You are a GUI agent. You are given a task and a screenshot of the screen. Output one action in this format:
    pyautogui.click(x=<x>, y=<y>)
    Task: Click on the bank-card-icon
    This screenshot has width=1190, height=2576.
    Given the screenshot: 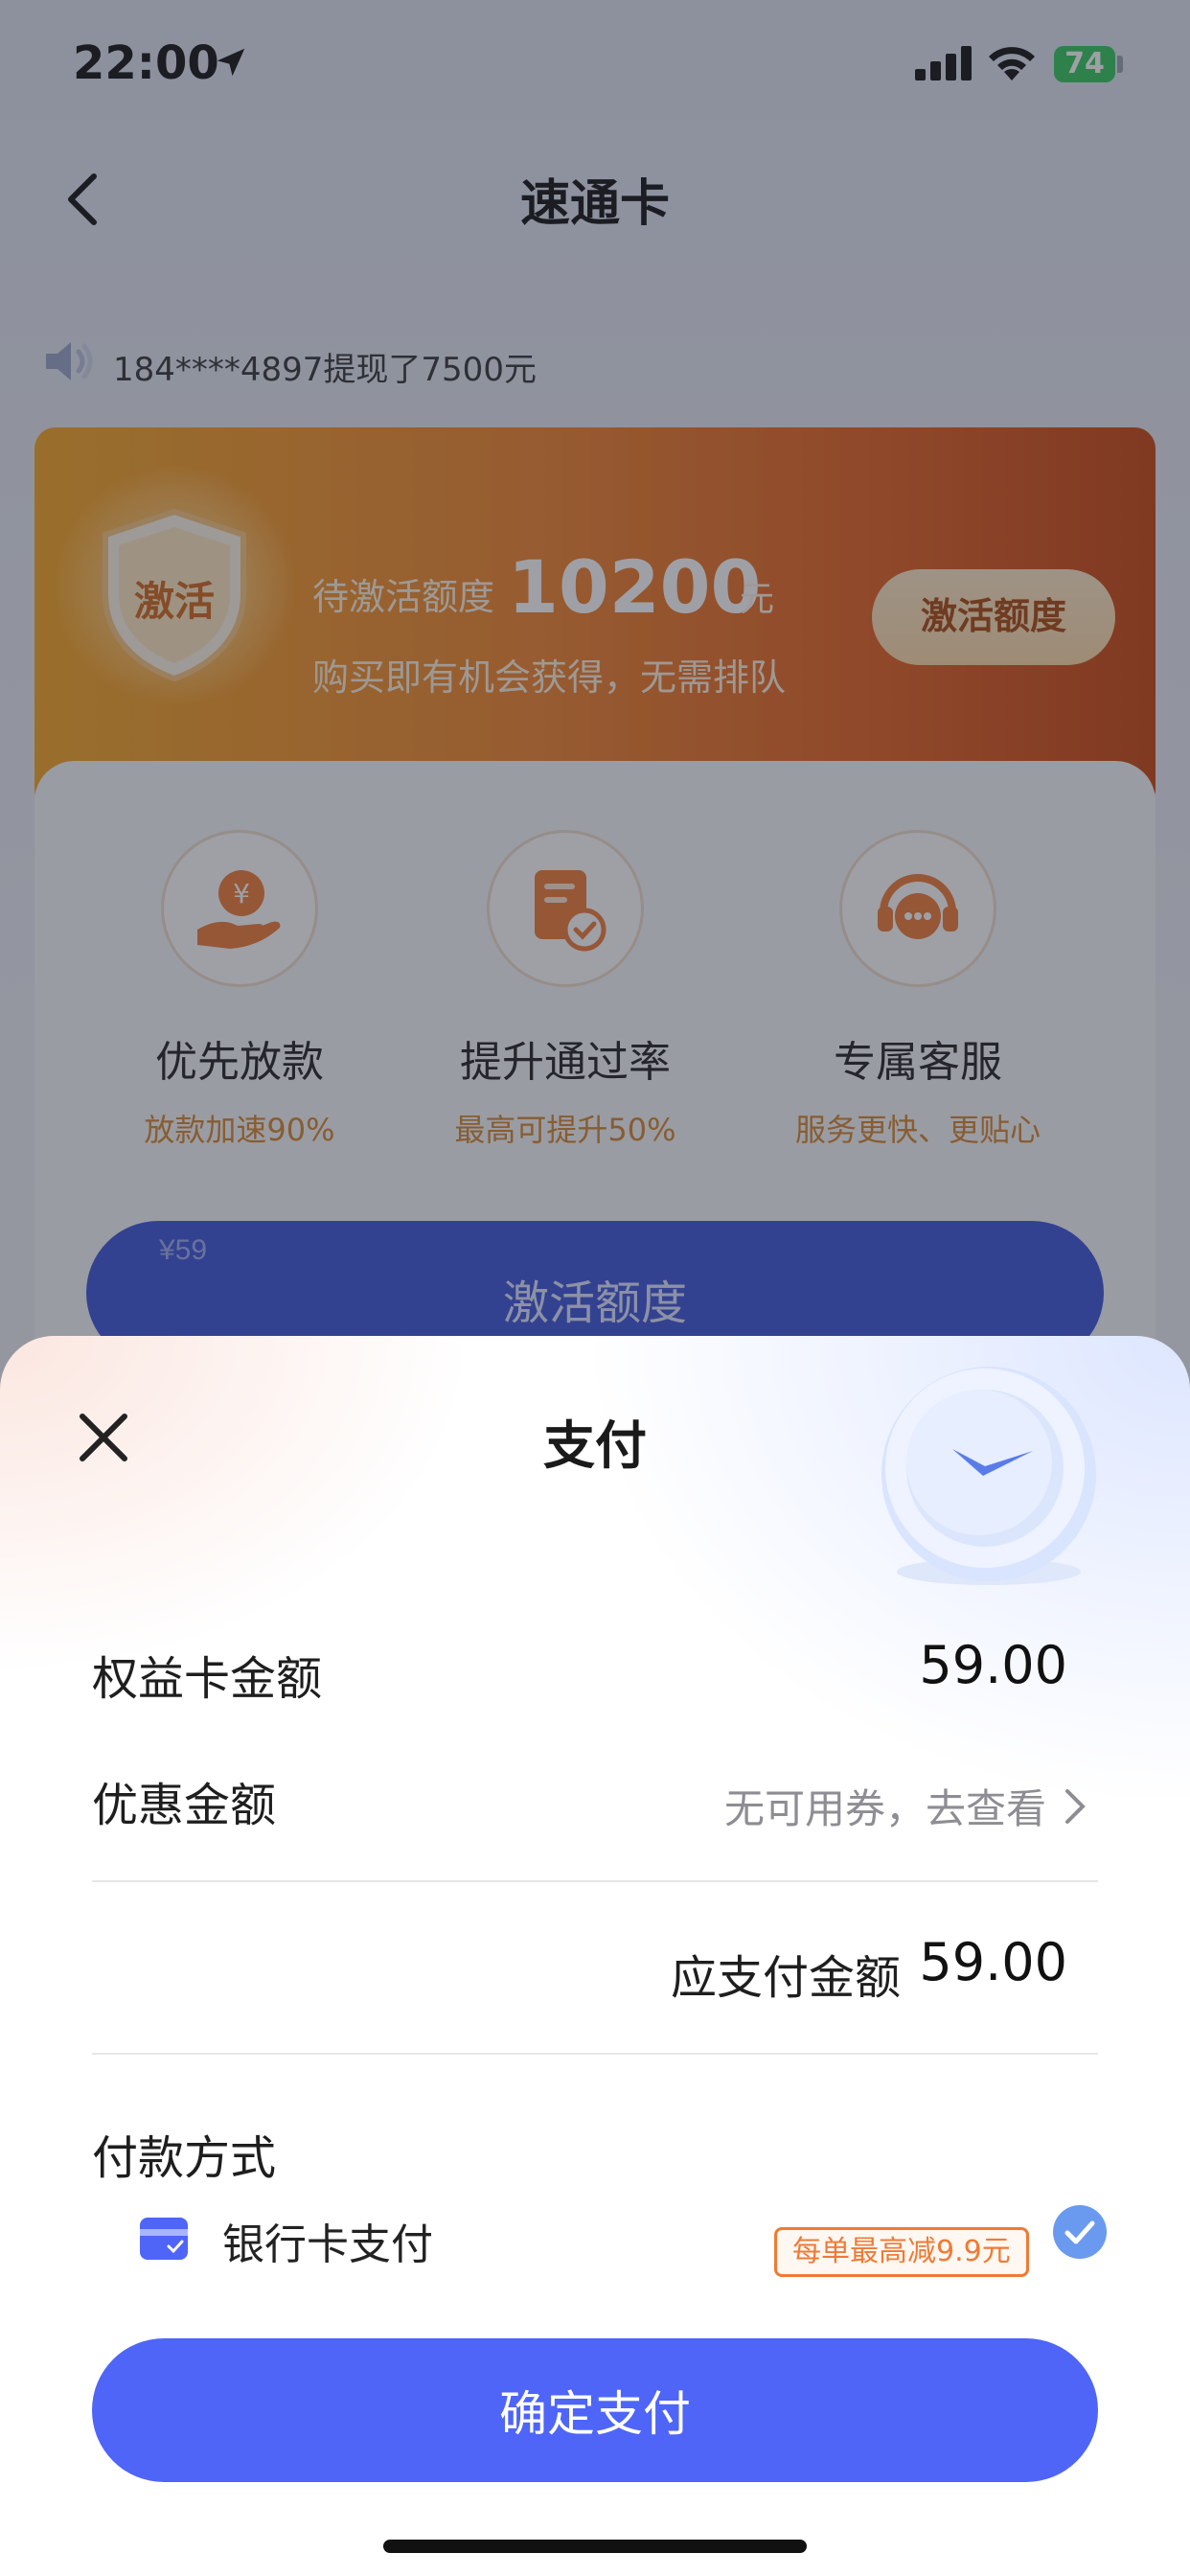 What is the action you would take?
    pyautogui.click(x=164, y=2239)
    